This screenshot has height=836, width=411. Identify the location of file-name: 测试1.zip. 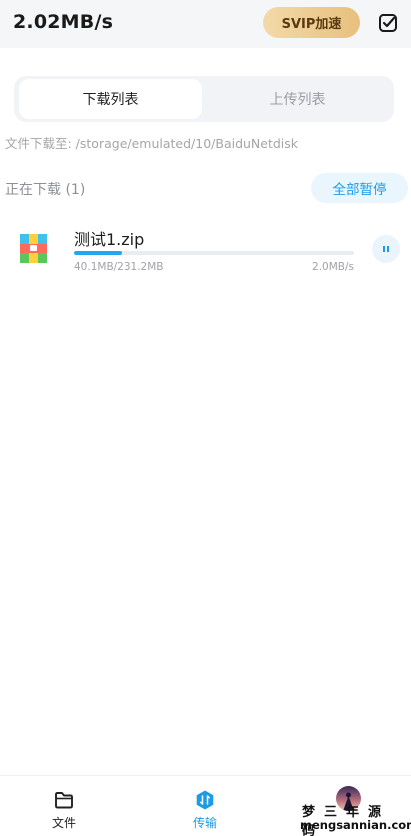
(109, 239).